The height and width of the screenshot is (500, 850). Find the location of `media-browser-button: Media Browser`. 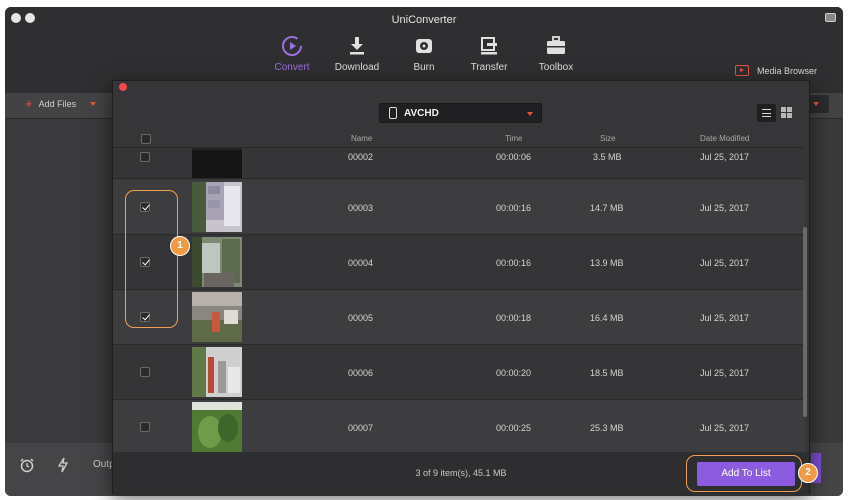

media-browser-button: Media Browser is located at coordinates (775, 70).